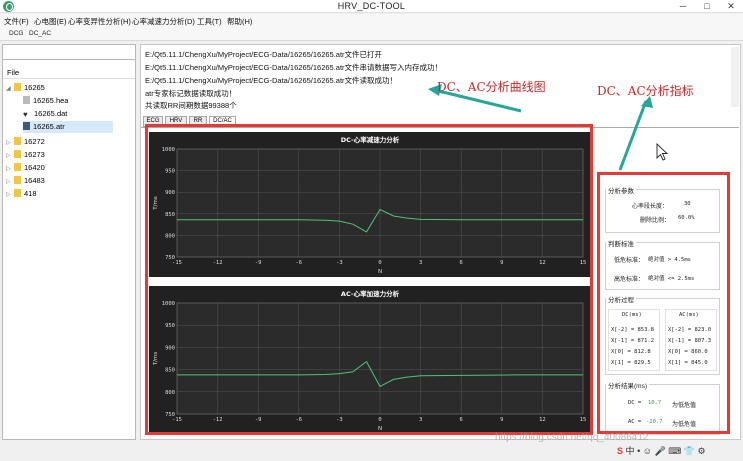 This screenshot has height=461, width=743. Describe the element at coordinates (379, 420) in the screenshot. I see `ac-x-tick-label: 0` at that location.